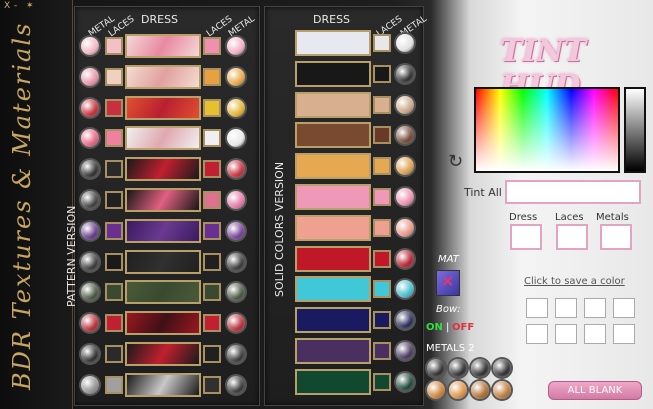  Describe the element at coordinates (616, 237) in the screenshot. I see `tint-metals-box` at that location.